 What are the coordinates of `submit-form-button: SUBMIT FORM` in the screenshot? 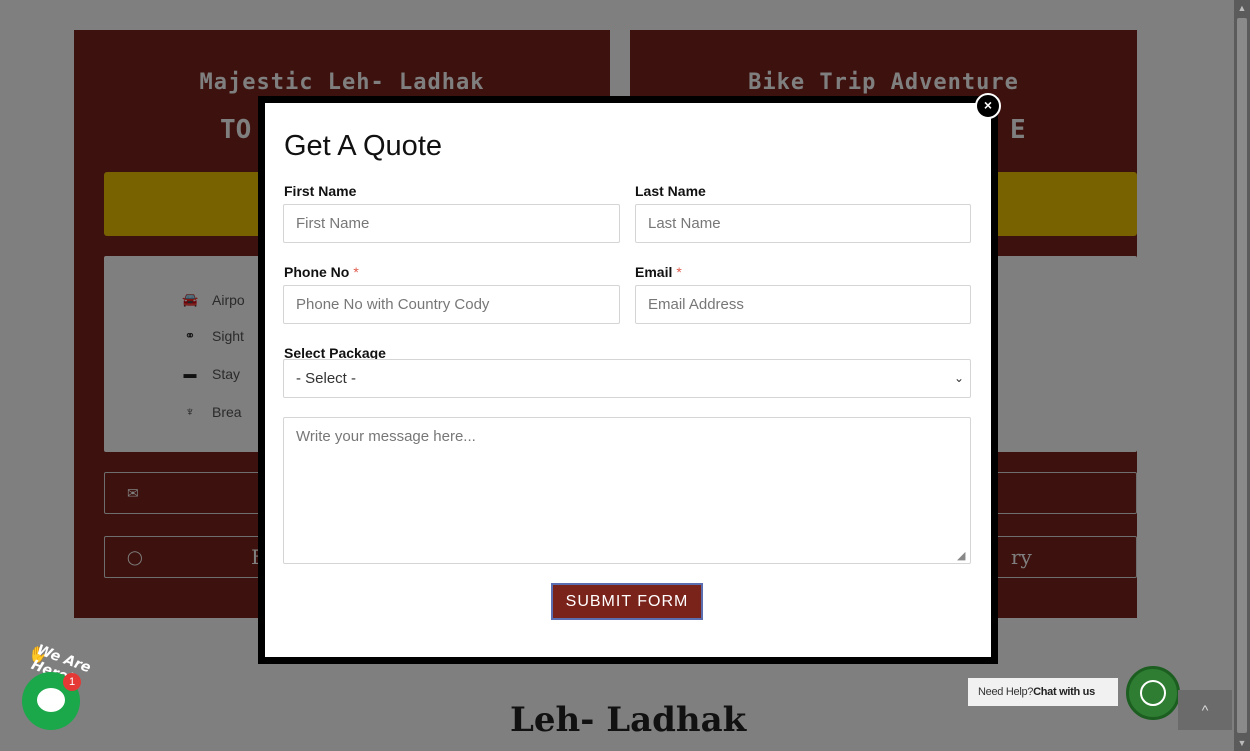 It's located at (627, 601).